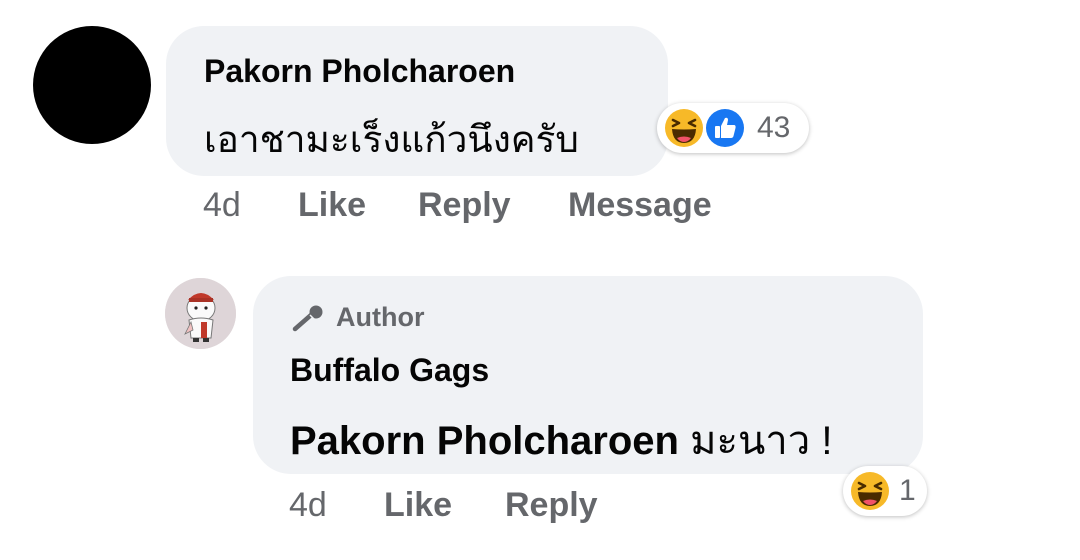 Image resolution: width=1080 pixels, height=560 pixels. I want to click on comment-author: Pakorn Pholcharoen, so click(359, 71).